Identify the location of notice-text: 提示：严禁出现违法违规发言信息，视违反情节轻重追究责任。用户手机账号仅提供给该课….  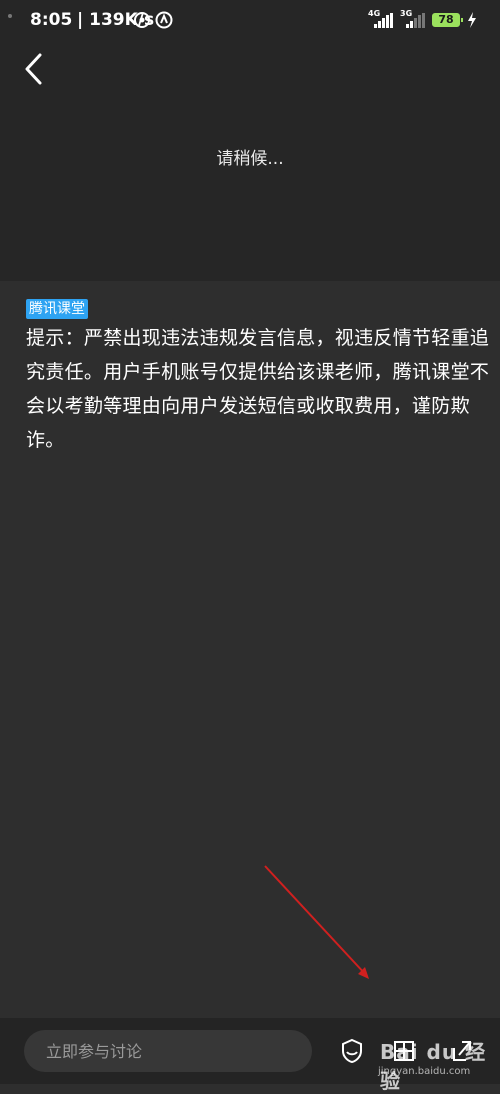
(258, 389).